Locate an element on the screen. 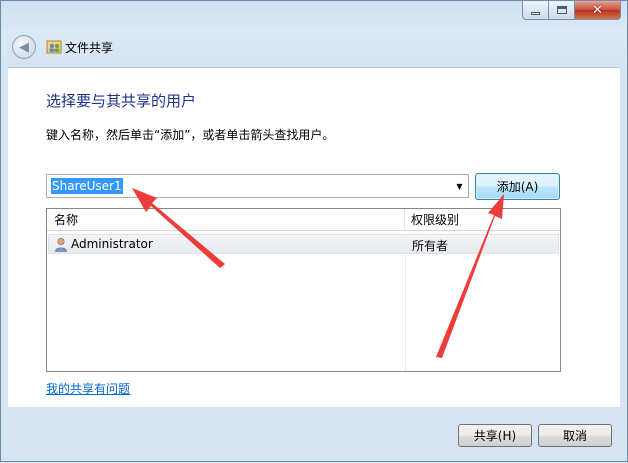  back-arrow-icon: ◀ is located at coordinates (24, 47).